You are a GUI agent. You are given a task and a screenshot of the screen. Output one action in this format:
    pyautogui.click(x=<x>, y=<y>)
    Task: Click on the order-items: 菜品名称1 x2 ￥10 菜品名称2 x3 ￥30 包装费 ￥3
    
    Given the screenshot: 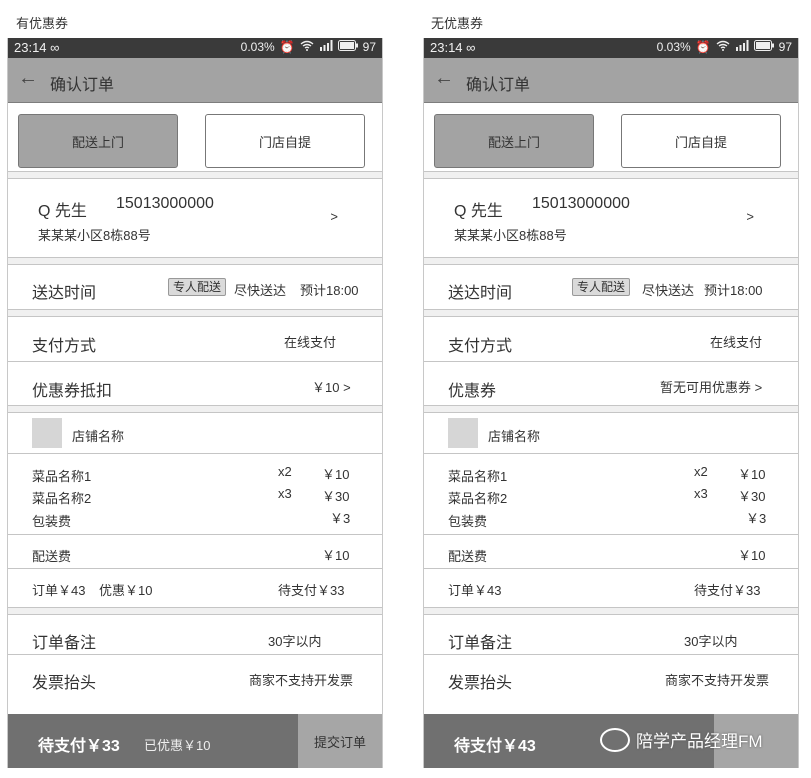 What is the action you would take?
    pyautogui.click(x=611, y=494)
    